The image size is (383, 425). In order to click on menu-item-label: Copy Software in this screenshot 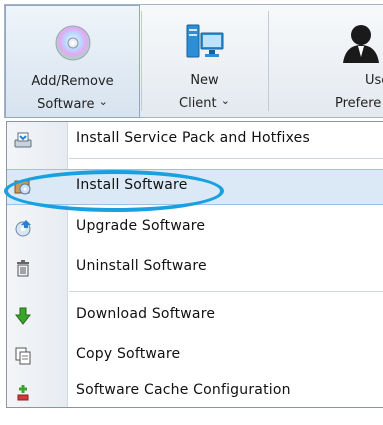, I will do `click(128, 354)`.